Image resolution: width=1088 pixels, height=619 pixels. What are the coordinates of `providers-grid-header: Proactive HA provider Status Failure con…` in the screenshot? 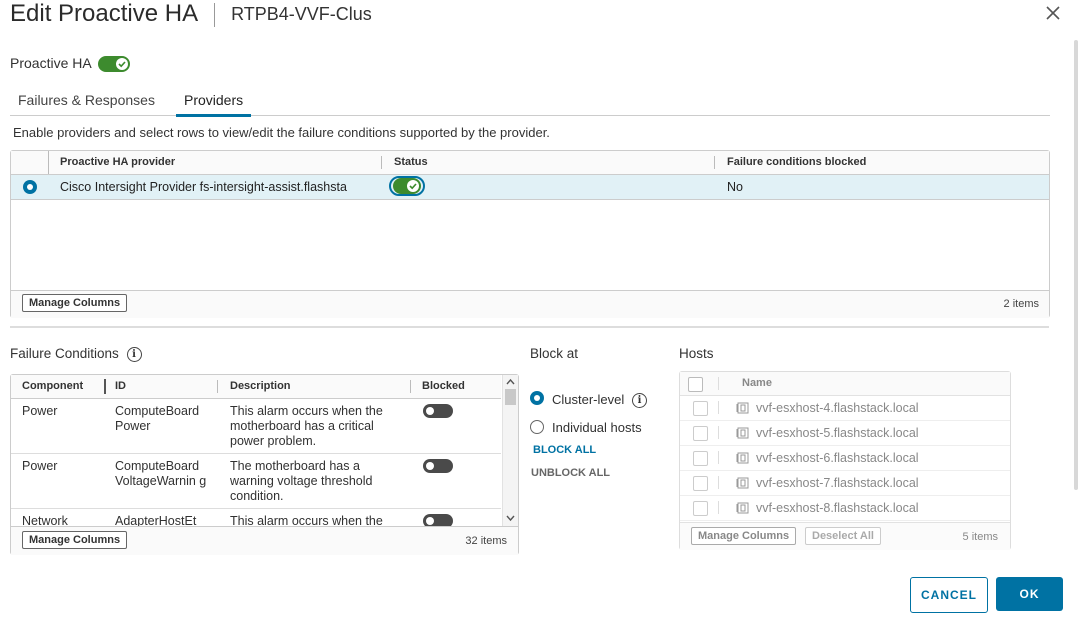 It's located at (530, 163).